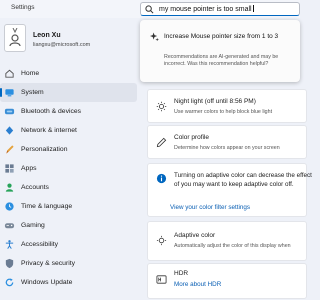 This screenshot has height=300, width=320. Describe the element at coordinates (47, 206) in the screenshot. I see `sidebar-item-label: Time & language` at that location.